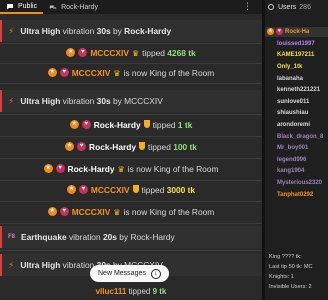 The image size is (328, 300). Describe the element at coordinates (285, 257) in the screenshot. I see `king-info: King ???? tk:` at that location.